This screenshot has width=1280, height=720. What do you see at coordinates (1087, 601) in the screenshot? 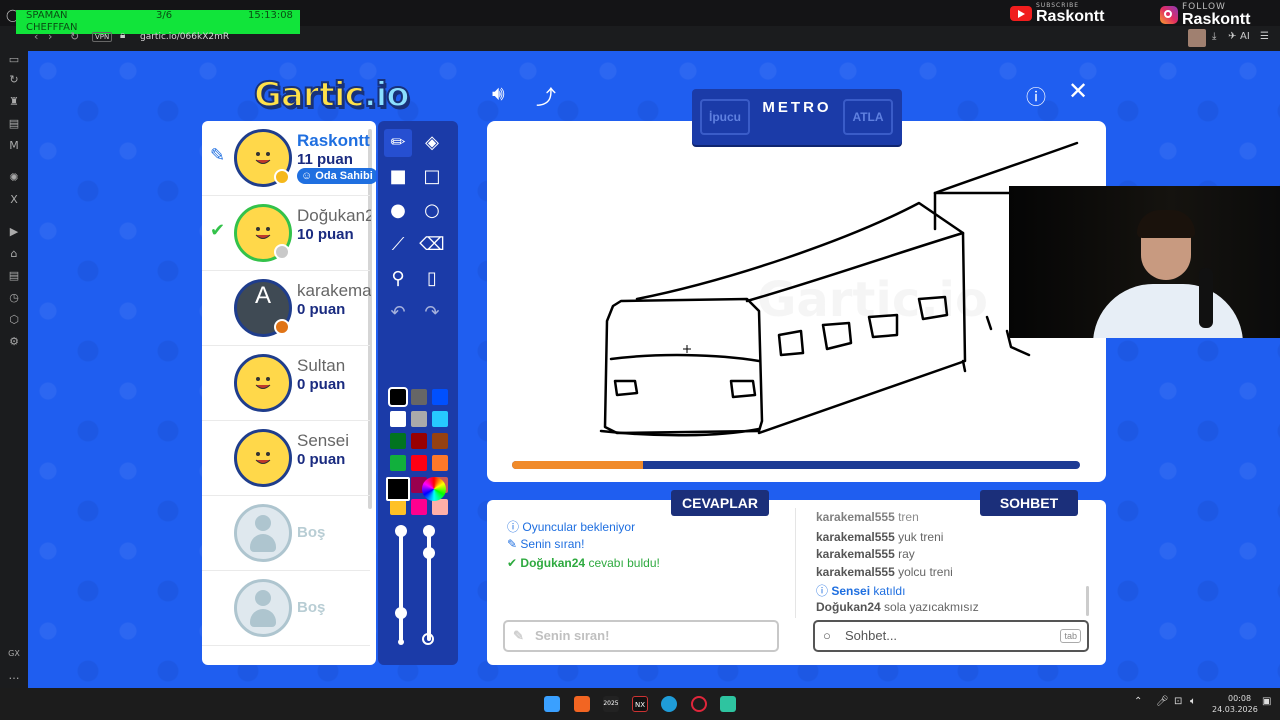
I see `chat-scrollbar` at bounding box center [1087, 601].